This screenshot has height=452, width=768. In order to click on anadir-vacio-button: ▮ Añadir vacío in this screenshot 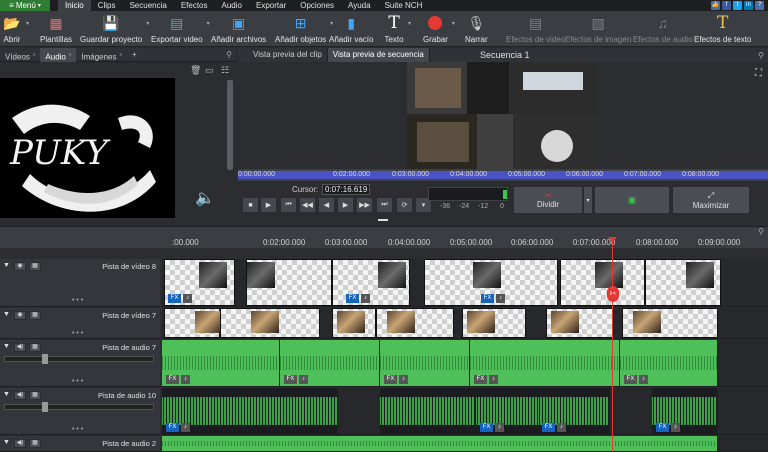, I will do `click(351, 29)`.